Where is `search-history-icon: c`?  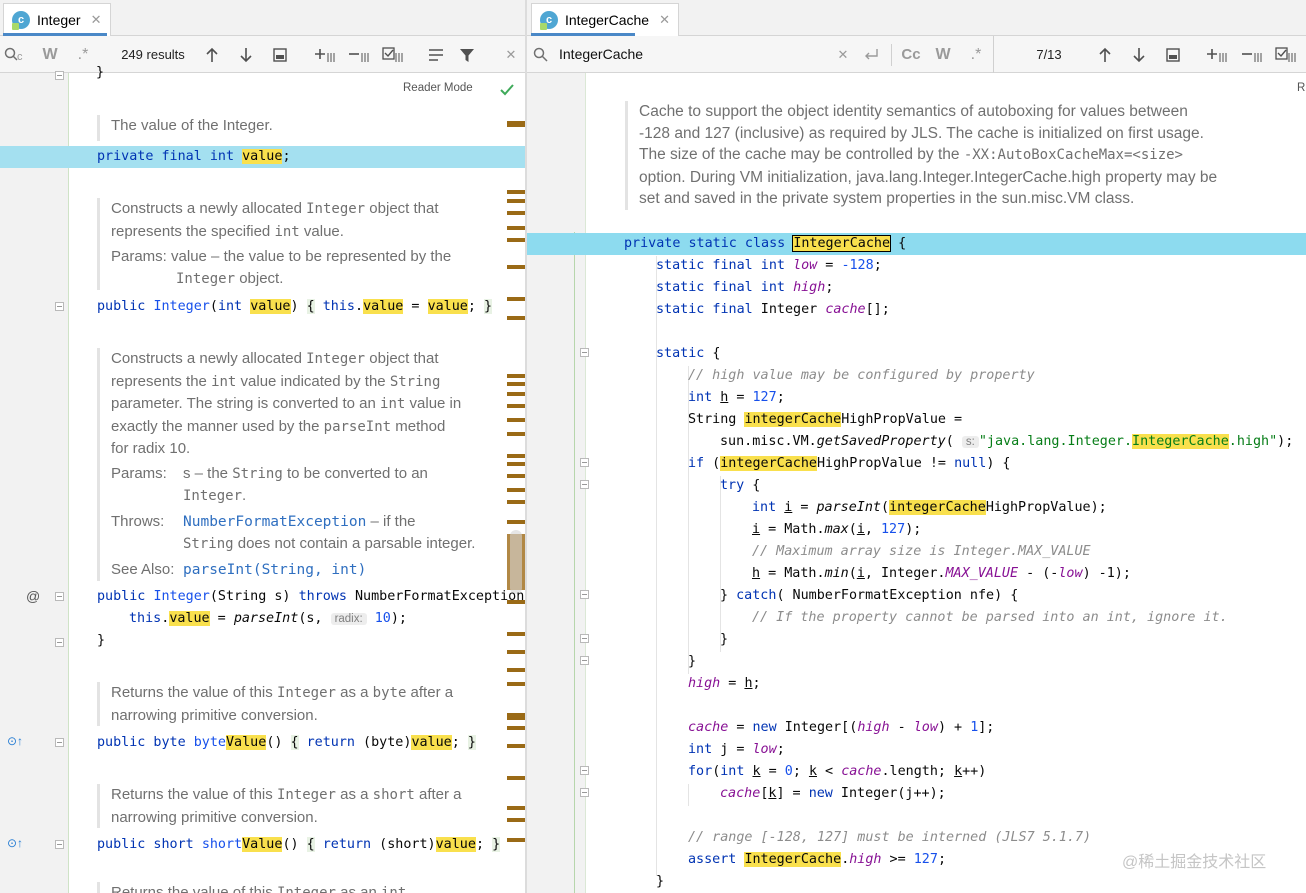 search-history-icon: c is located at coordinates (17, 54).